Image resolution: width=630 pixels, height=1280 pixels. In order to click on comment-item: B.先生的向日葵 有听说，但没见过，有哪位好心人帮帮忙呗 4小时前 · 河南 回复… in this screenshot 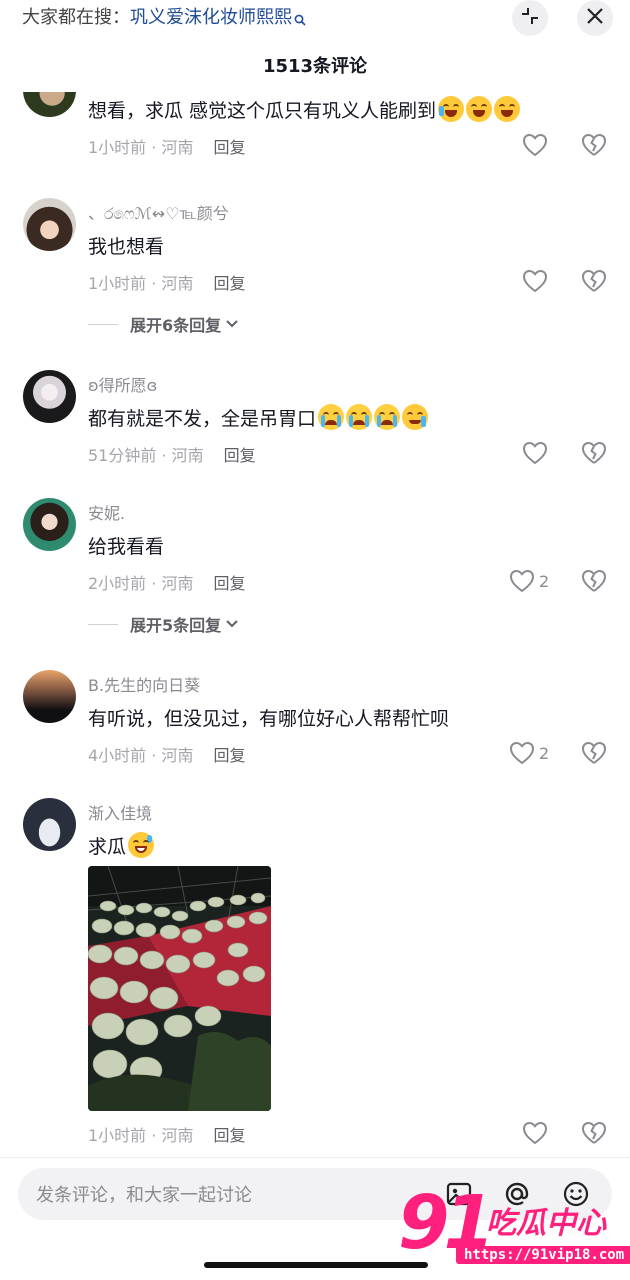, I will do `click(315, 723)`.